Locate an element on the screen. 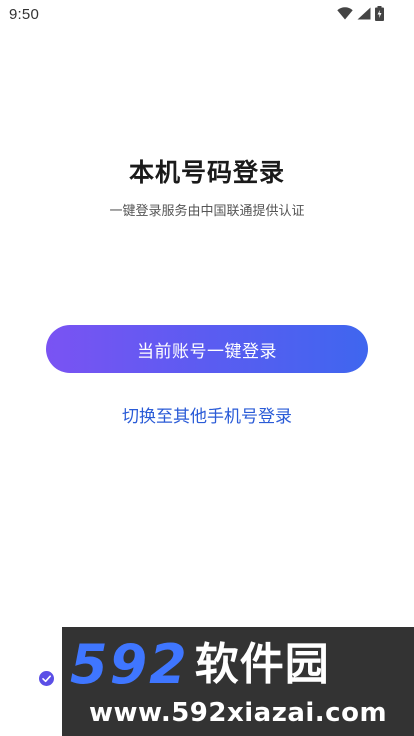 The width and height of the screenshot is (414, 736). site-watermark: 592 软件园 www.592xiazai.com is located at coordinates (238, 681).